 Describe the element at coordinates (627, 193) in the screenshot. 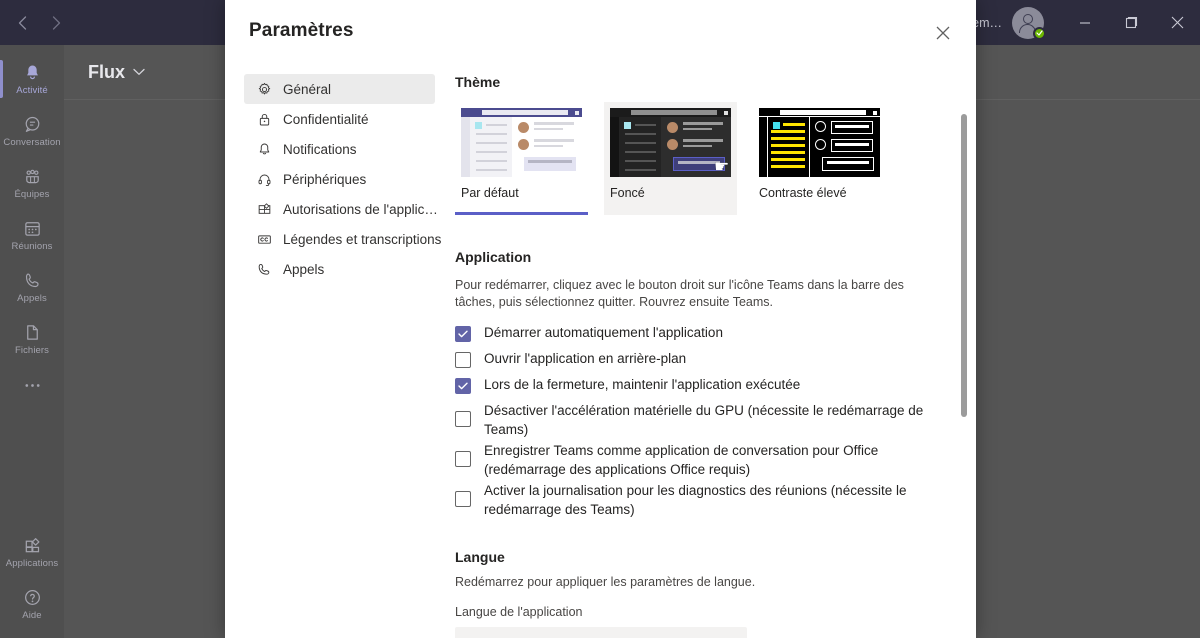

I see `theme-name: Foncé` at that location.